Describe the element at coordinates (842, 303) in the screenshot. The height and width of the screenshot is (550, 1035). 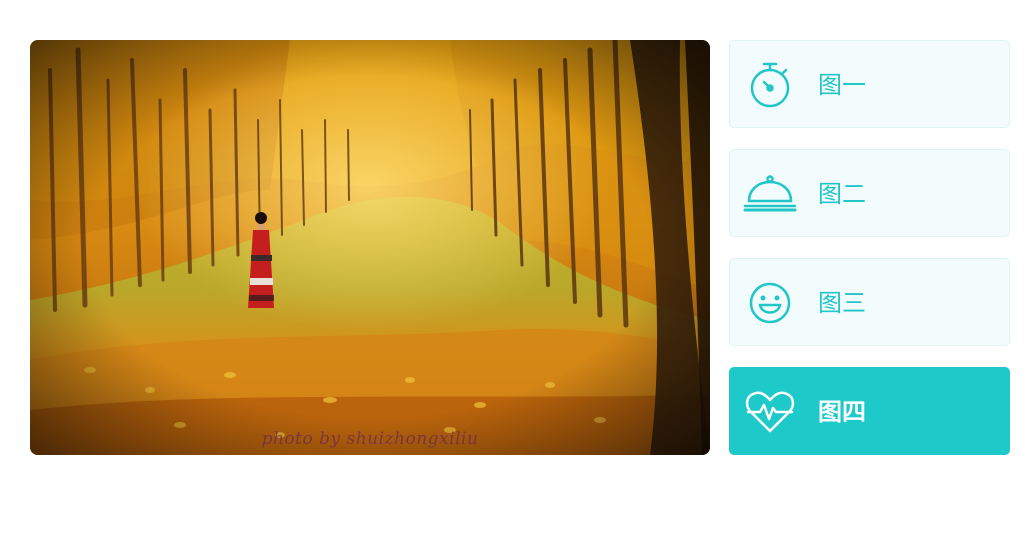
I see `tab-label: 图三` at that location.